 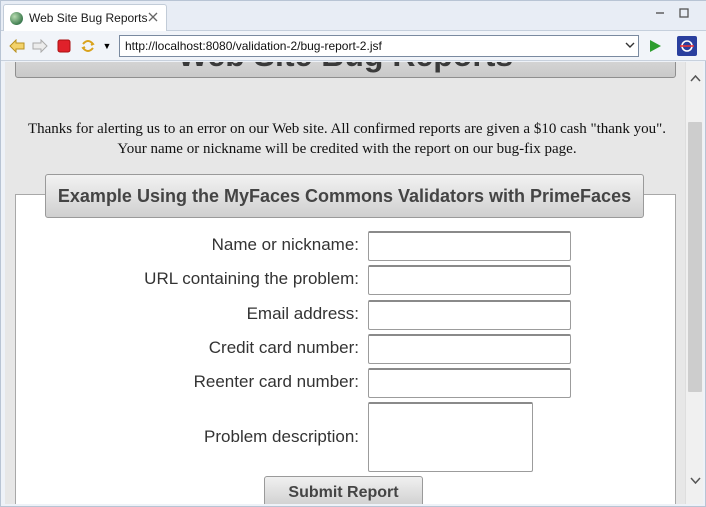 I want to click on email-label: Email address:, so click(x=302, y=313).